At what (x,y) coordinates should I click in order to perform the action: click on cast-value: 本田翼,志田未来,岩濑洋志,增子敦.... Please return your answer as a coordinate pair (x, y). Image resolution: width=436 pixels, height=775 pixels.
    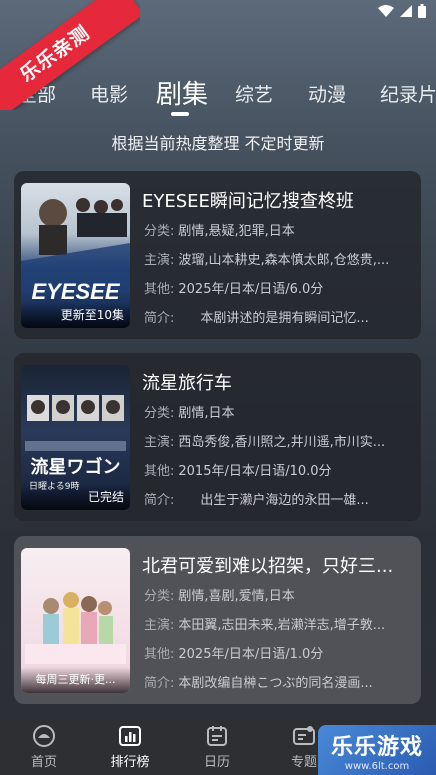
    Looking at the image, I should click on (282, 625).